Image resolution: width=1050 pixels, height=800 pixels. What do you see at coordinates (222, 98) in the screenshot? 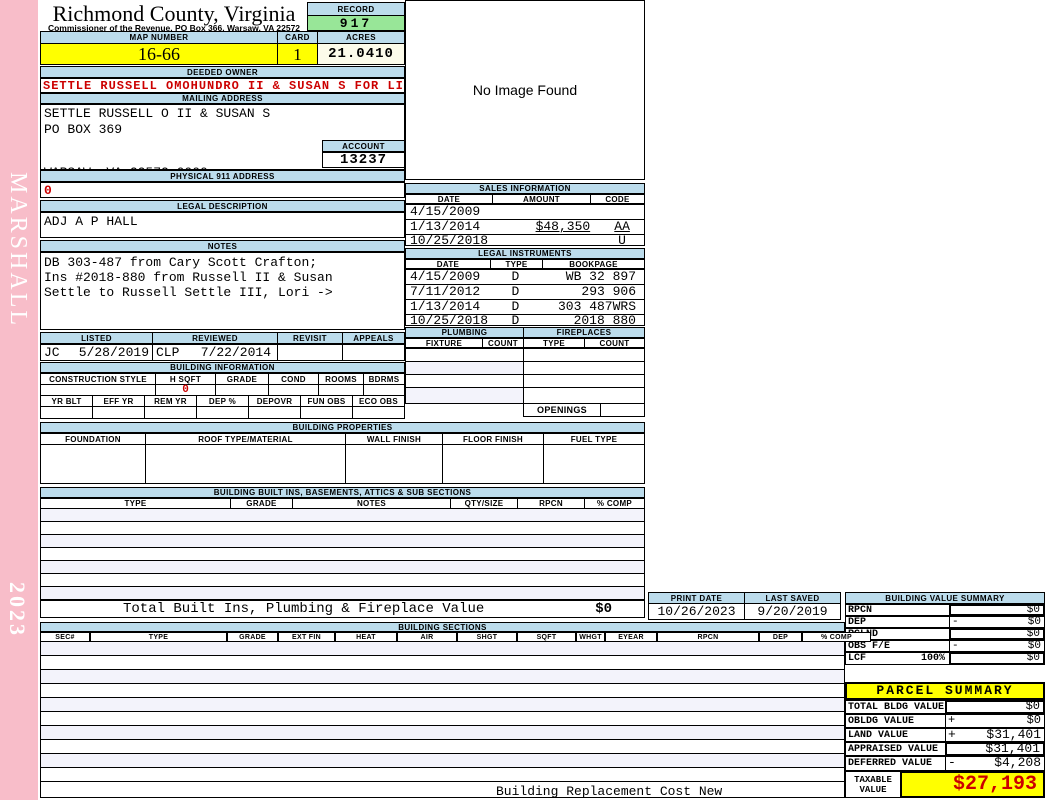
I see `mailing-address-label: MAILING ADDRESS` at bounding box center [222, 98].